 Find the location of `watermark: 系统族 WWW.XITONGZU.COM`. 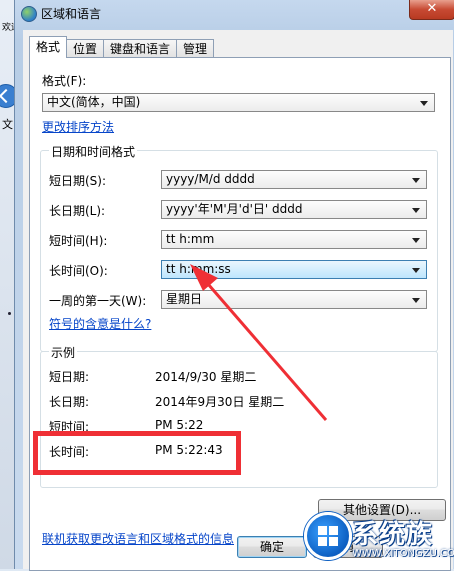

watermark: 系统族 WWW.XITONGZU.COM is located at coordinates (377, 537).